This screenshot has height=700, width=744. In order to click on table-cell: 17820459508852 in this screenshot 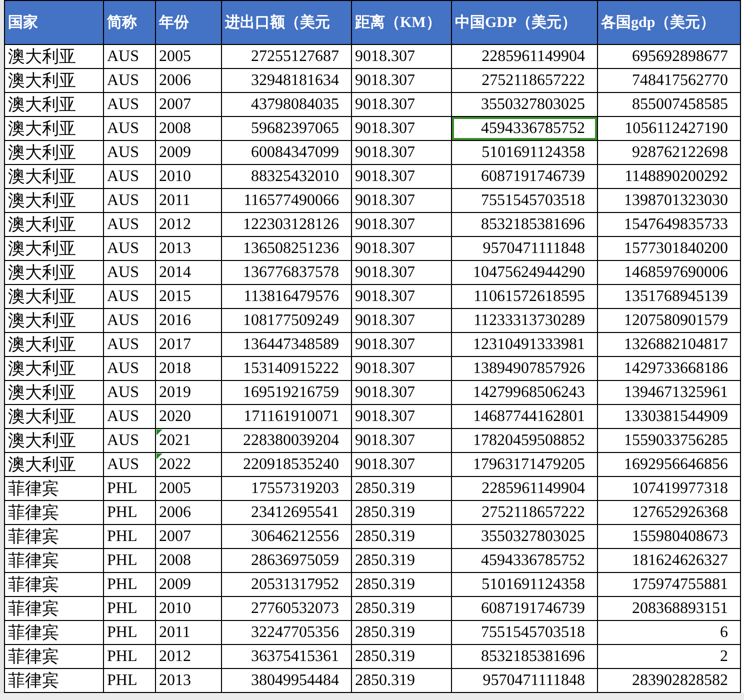, I will do `click(525, 440)`.